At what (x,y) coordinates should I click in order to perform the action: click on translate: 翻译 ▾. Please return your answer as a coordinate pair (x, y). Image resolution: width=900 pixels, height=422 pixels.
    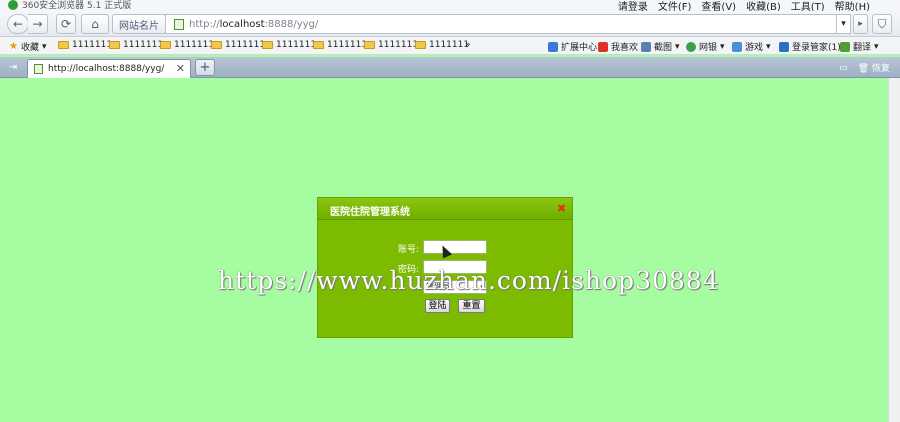
    Looking at the image, I should click on (859, 46).